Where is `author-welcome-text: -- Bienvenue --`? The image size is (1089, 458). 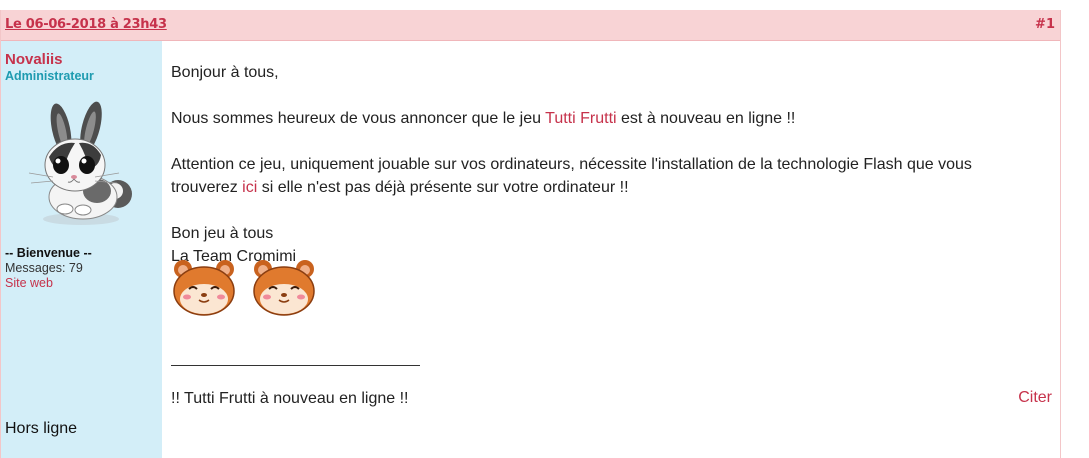 author-welcome-text: -- Bienvenue -- is located at coordinates (48, 253).